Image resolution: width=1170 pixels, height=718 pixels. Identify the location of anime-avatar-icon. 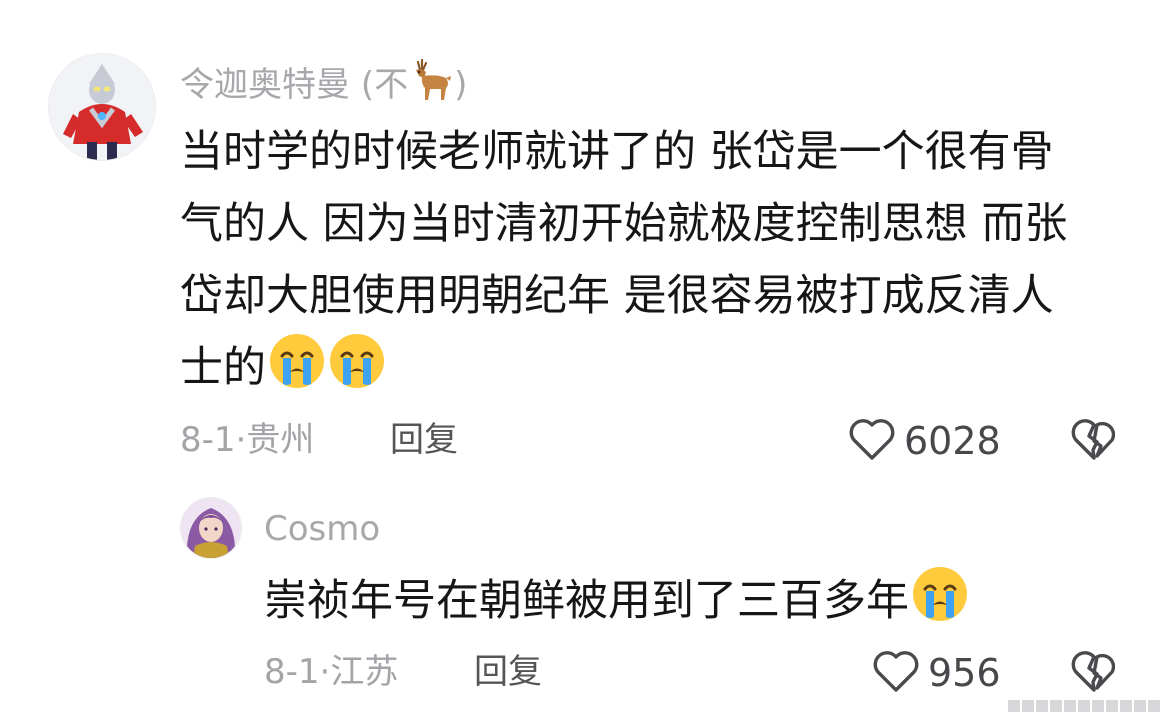
(211, 528).